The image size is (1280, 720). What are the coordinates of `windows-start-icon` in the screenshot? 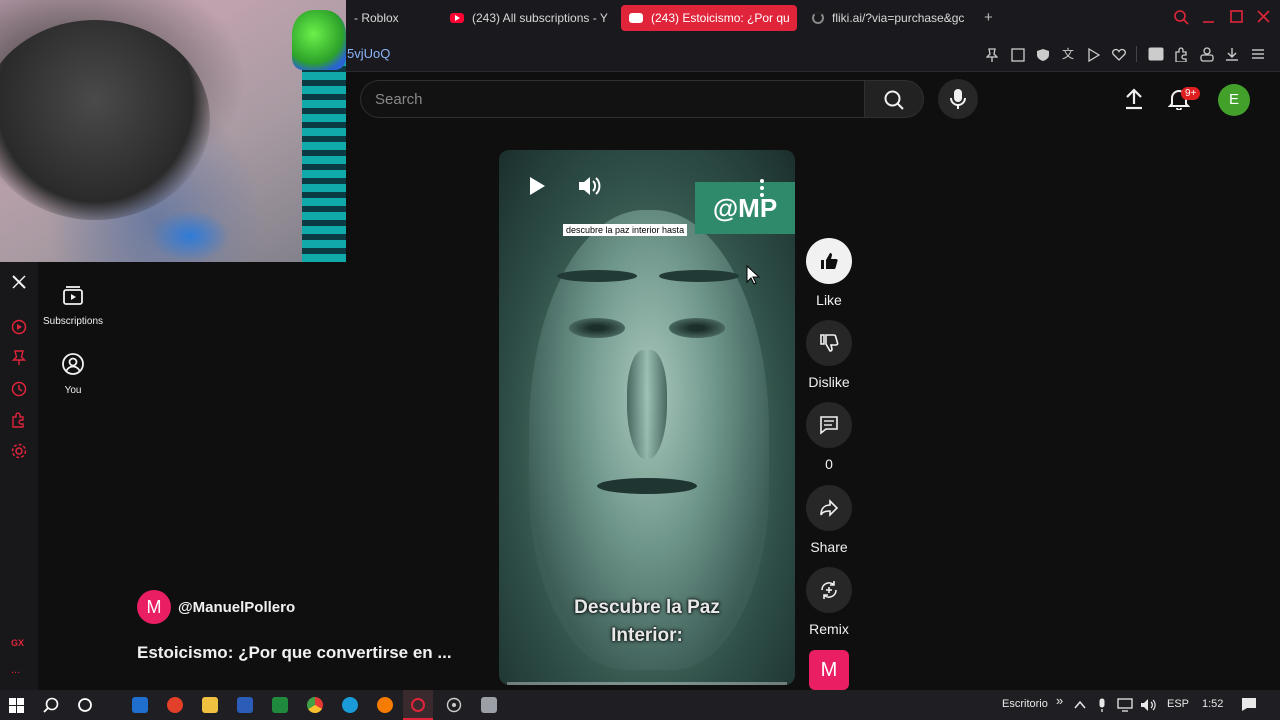 It's located at (16, 705).